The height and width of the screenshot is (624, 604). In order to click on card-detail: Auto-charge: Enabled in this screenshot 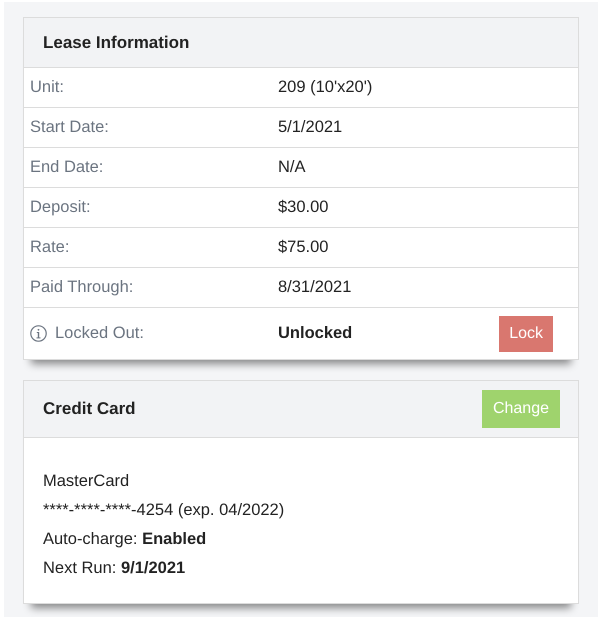, I will do `click(124, 539)`.